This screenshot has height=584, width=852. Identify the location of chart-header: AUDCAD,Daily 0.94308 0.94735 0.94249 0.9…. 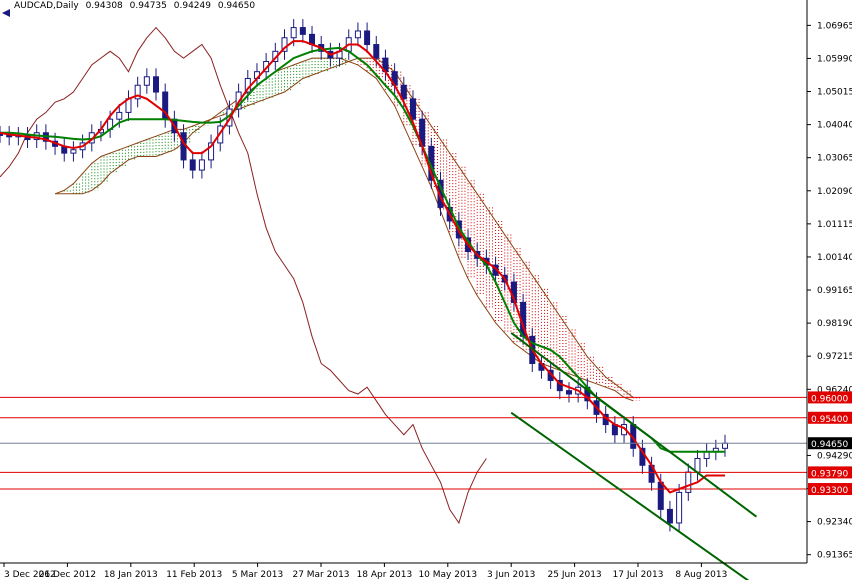
(136, 6).